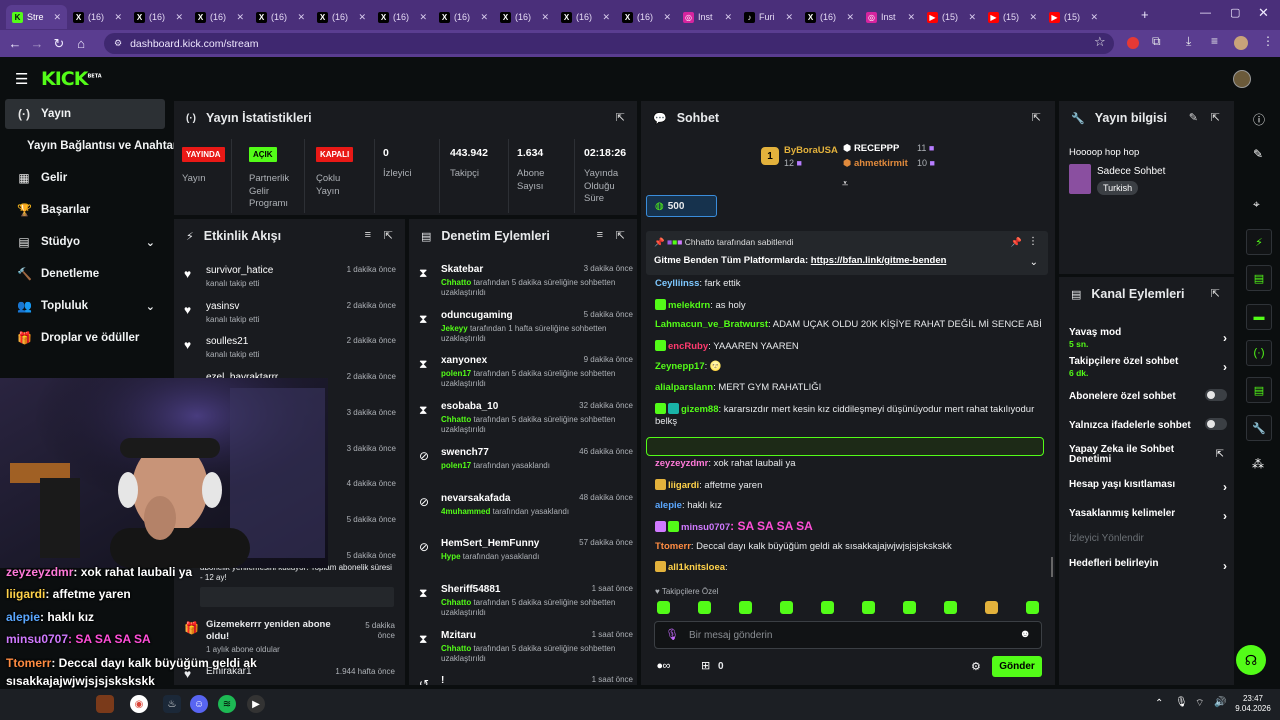 This screenshot has width=1280, height=720. Describe the element at coordinates (871, 148) in the screenshot. I see `top-gifter-2: ⬢ RECEPPP` at that location.